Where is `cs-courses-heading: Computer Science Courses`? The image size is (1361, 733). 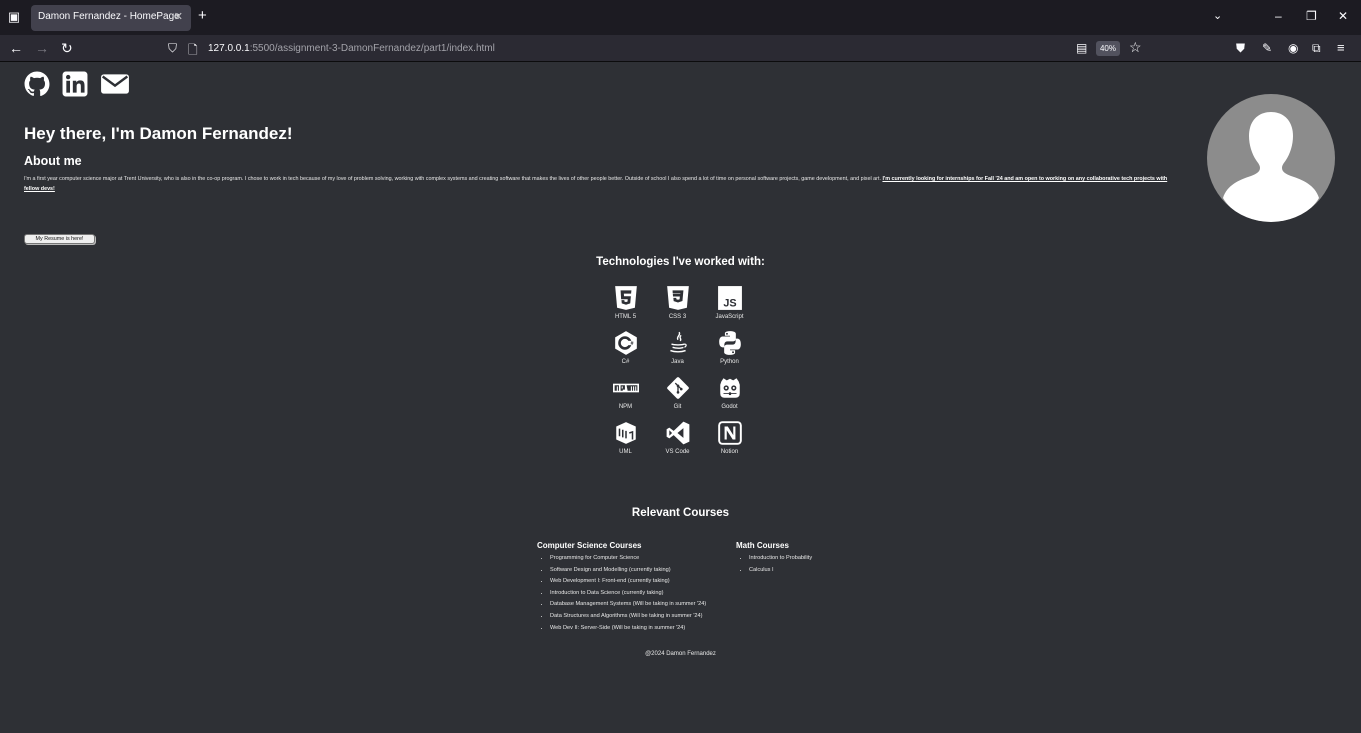
cs-courses-heading: Computer Science Courses is located at coordinates (589, 545).